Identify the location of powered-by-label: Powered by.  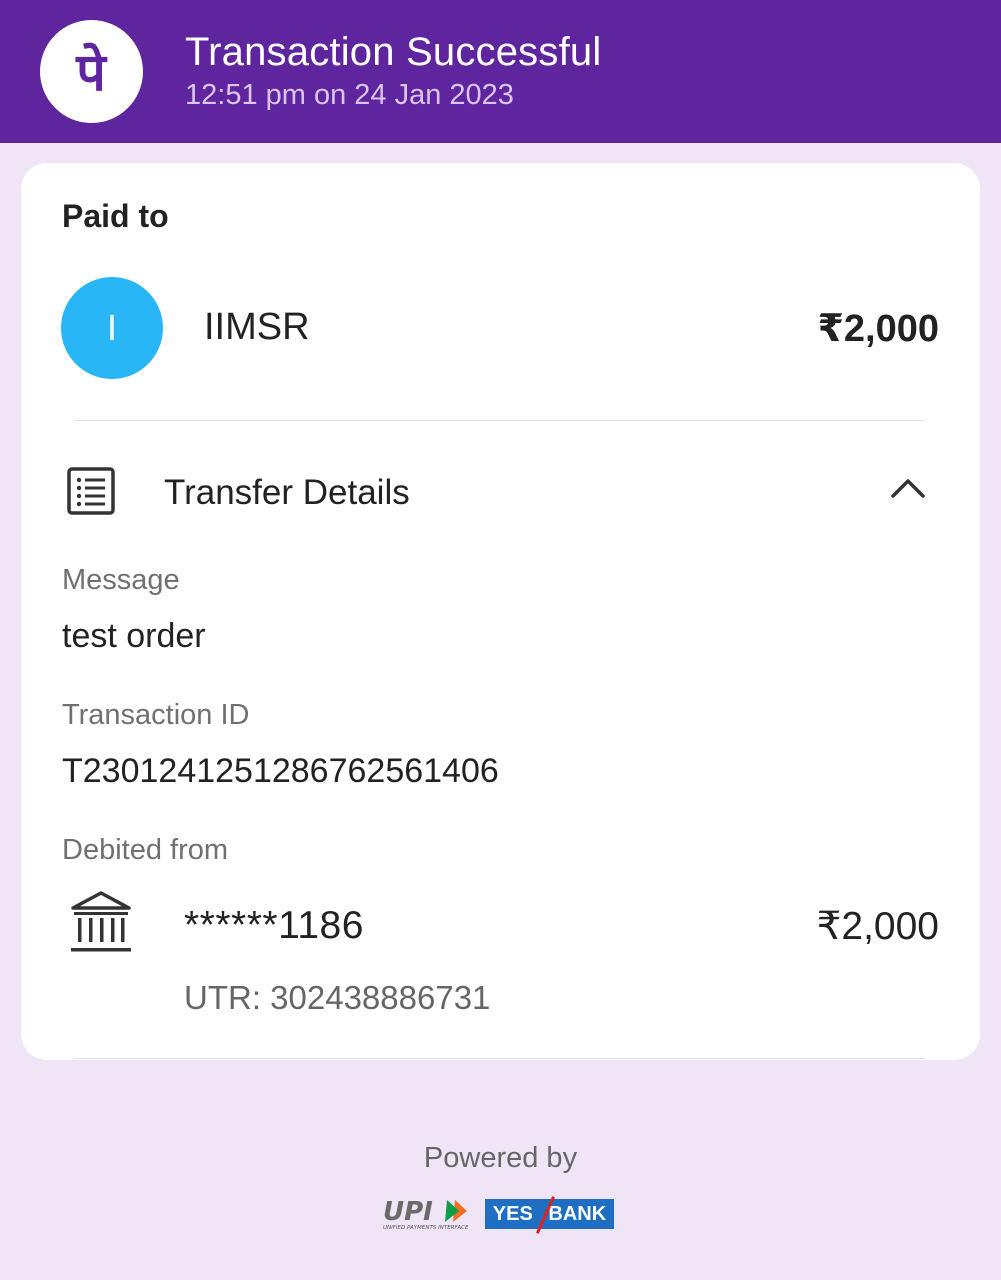
(500, 1158).